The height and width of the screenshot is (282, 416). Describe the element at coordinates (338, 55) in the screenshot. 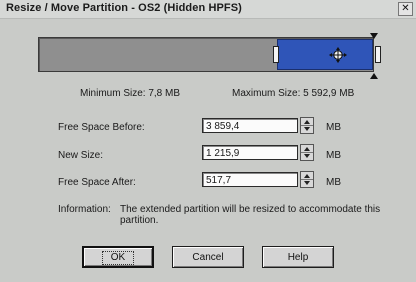

I see `move-arrows-icon` at that location.